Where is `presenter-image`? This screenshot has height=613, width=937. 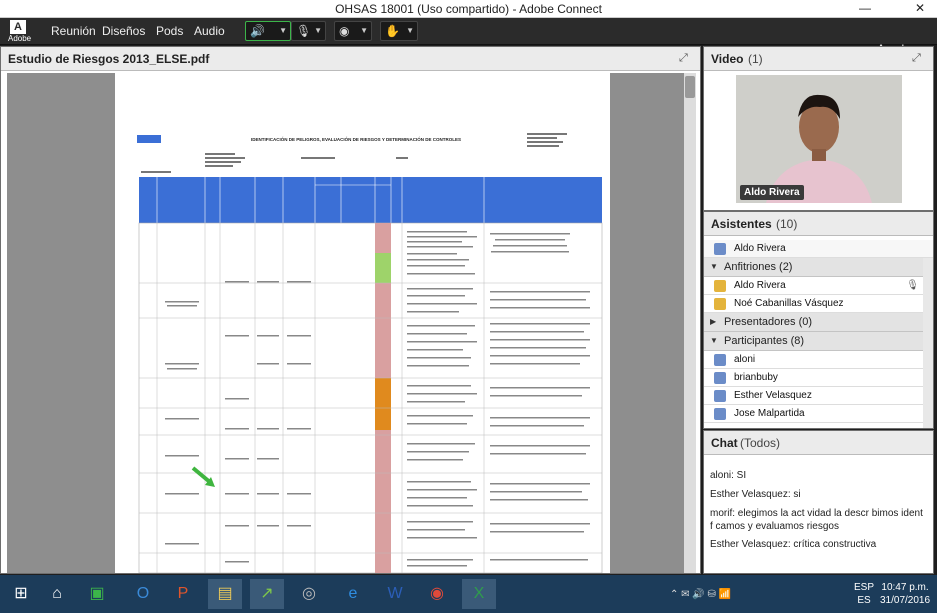
presenter-image is located at coordinates (819, 139).